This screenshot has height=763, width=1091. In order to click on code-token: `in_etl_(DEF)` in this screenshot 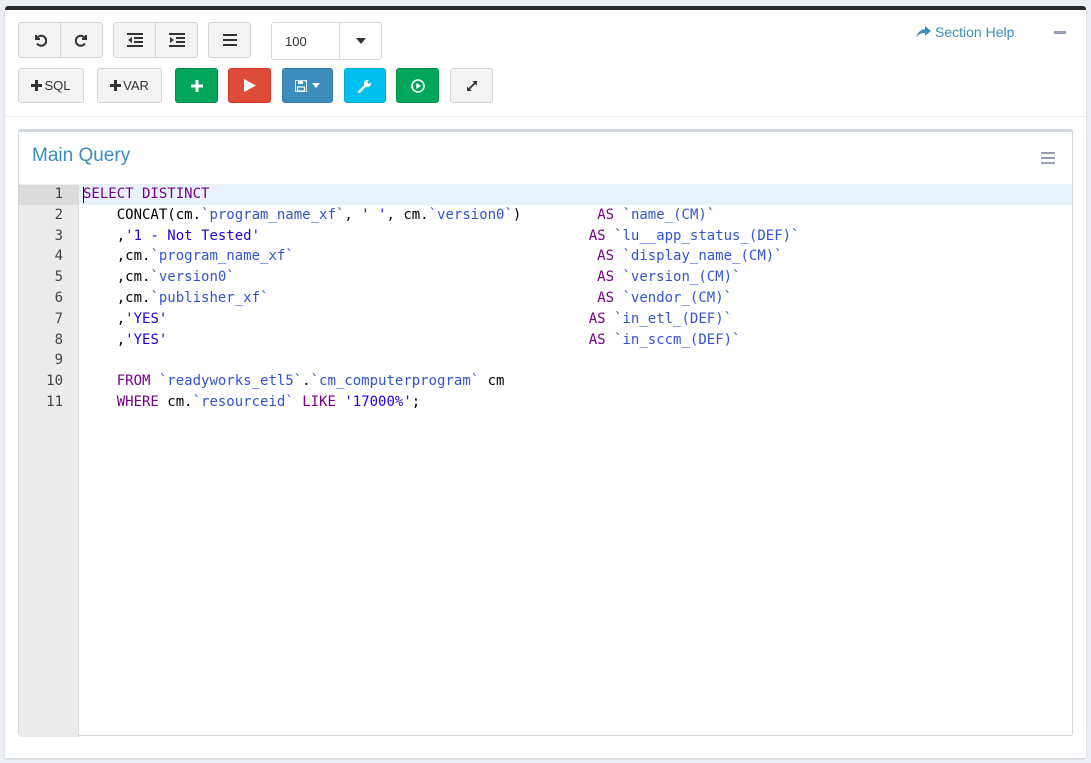, I will do `click(673, 319)`.